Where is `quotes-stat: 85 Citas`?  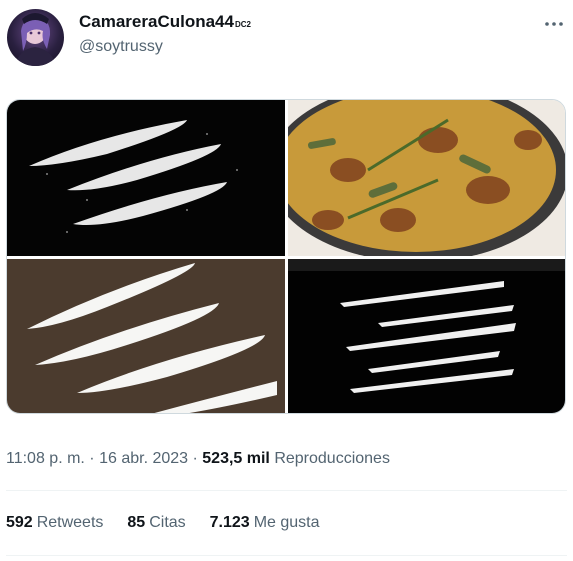 quotes-stat: 85 Citas is located at coordinates (156, 523).